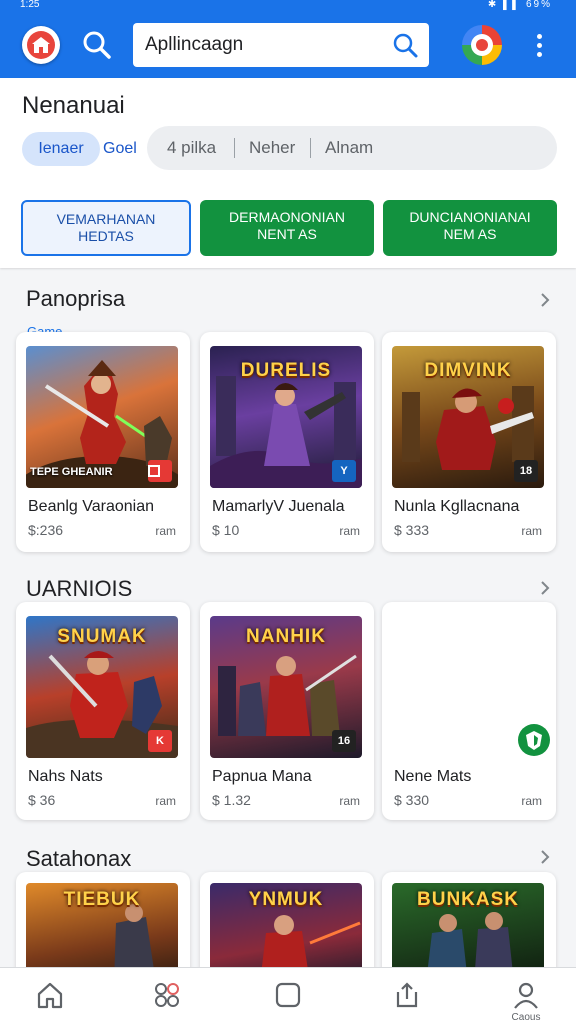 The image size is (576, 1024). Describe the element at coordinates (71, 472) in the screenshot. I see `game-art-footer: TEPE GHEANIR` at that location.